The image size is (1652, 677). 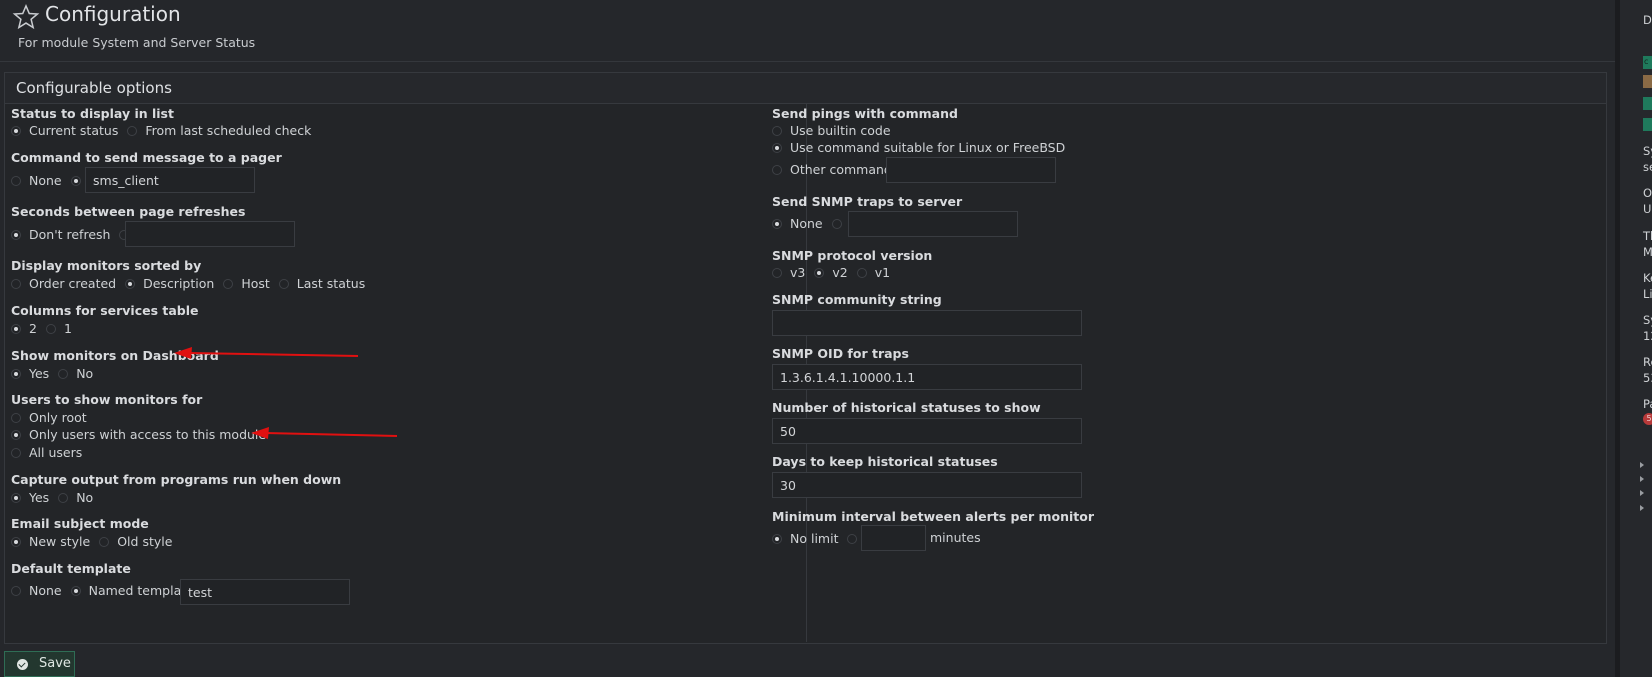 What do you see at coordinates (92, 113) in the screenshot?
I see `status-label: Status to display in list` at bounding box center [92, 113].